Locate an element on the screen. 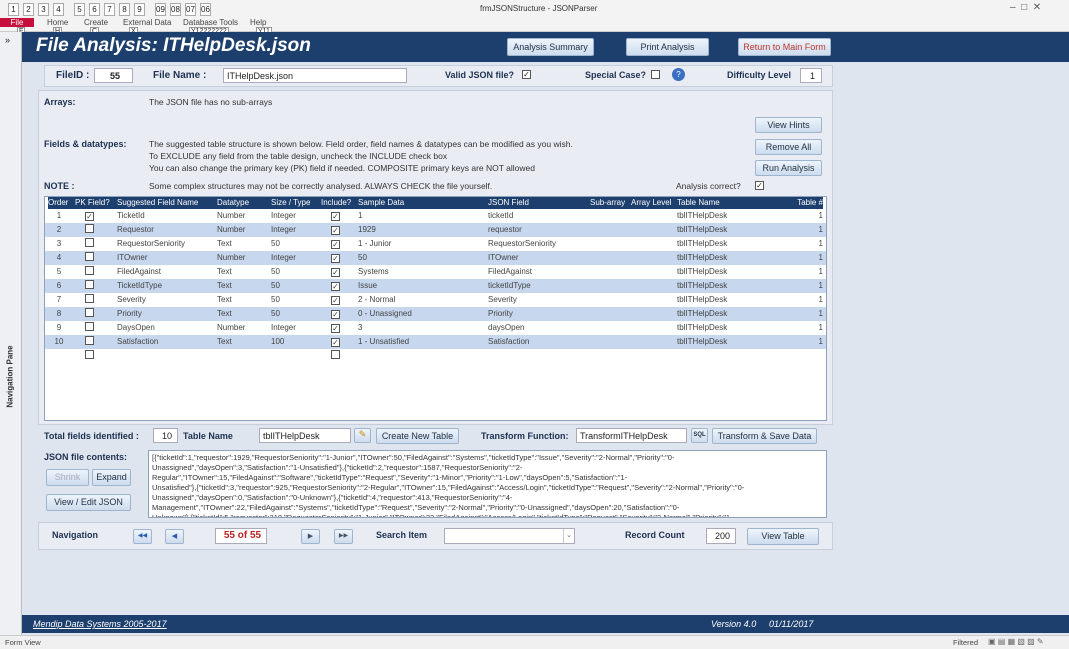 Image resolution: width=1069 pixels, height=649 pixels. column-header: Array Level is located at coordinates (654, 203).